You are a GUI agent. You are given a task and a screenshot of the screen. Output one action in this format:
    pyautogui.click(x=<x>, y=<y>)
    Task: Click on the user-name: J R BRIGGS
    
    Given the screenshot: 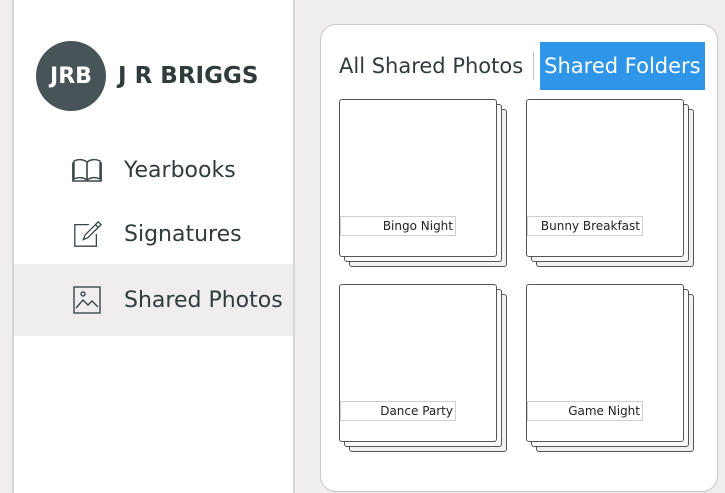 What is the action you would take?
    pyautogui.click(x=188, y=76)
    